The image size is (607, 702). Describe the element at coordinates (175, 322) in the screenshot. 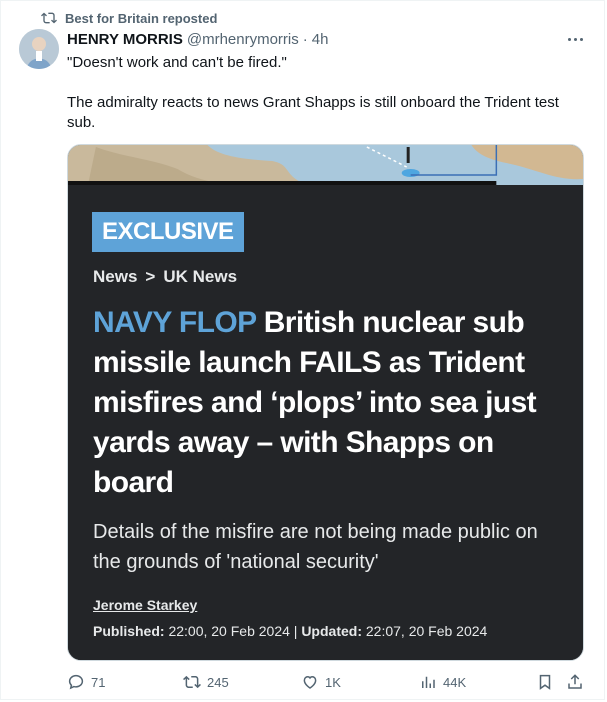

I see `headline-kicker: NAVY FLOP` at that location.